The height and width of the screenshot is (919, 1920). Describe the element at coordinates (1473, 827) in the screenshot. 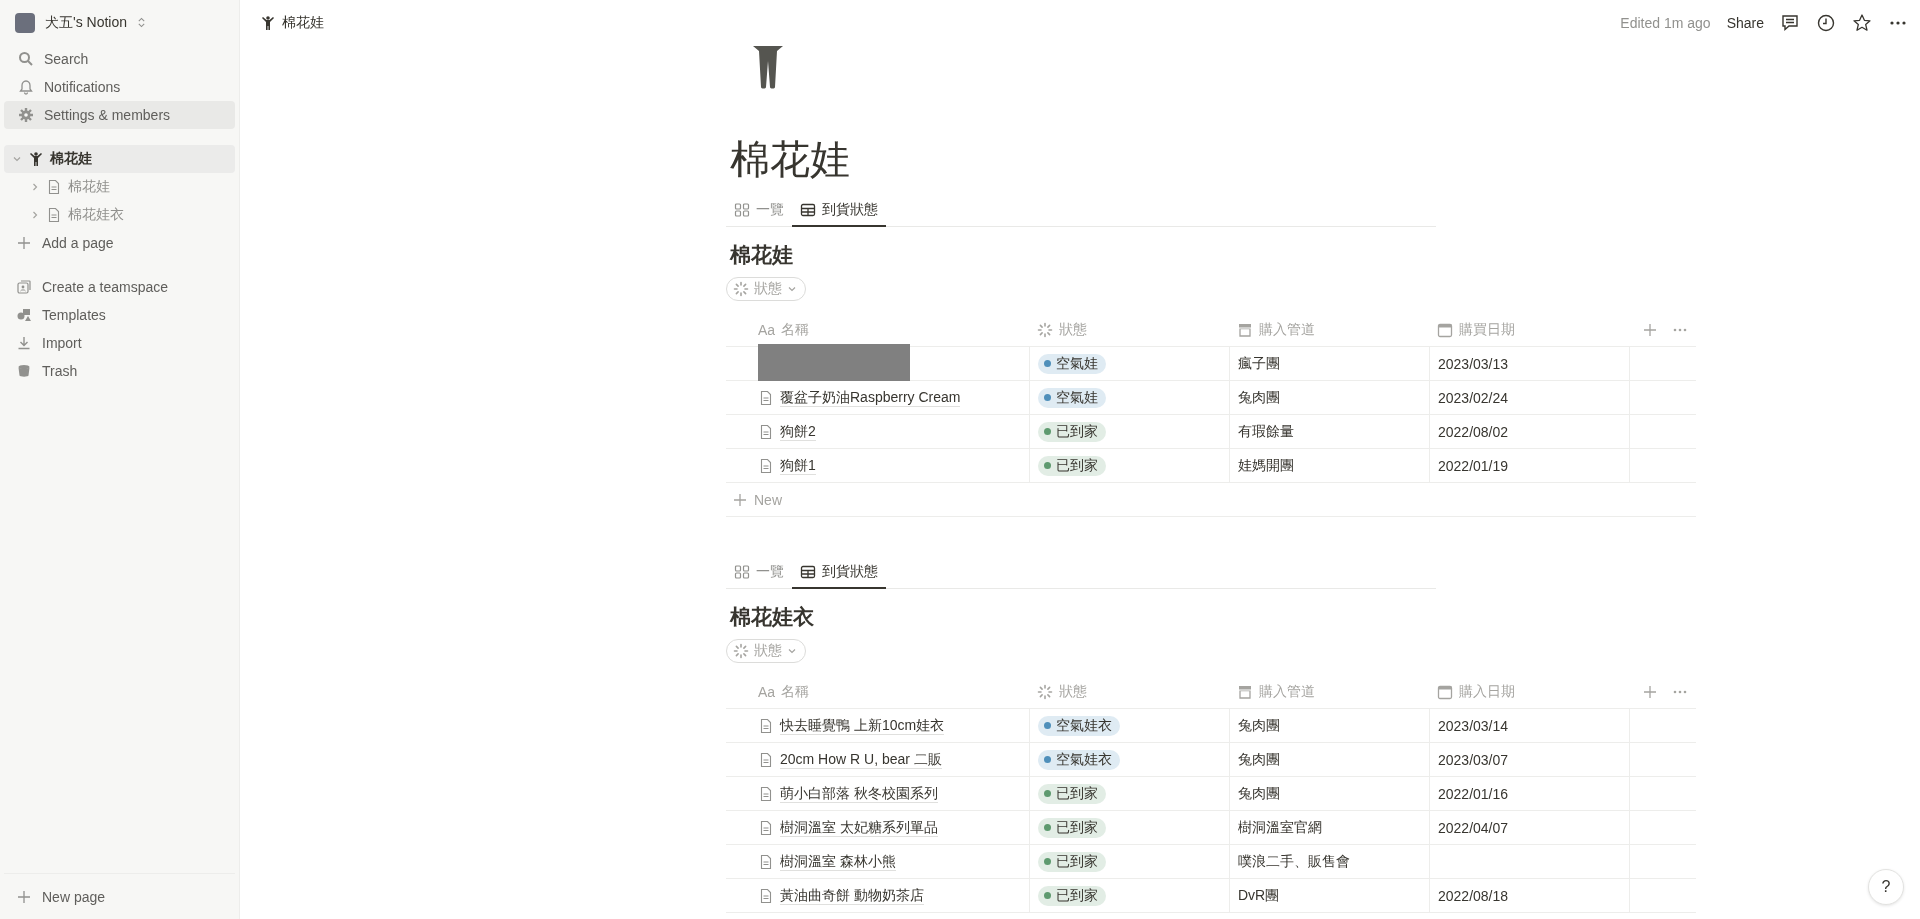

I see `table-cell: 2022/04/07` at that location.